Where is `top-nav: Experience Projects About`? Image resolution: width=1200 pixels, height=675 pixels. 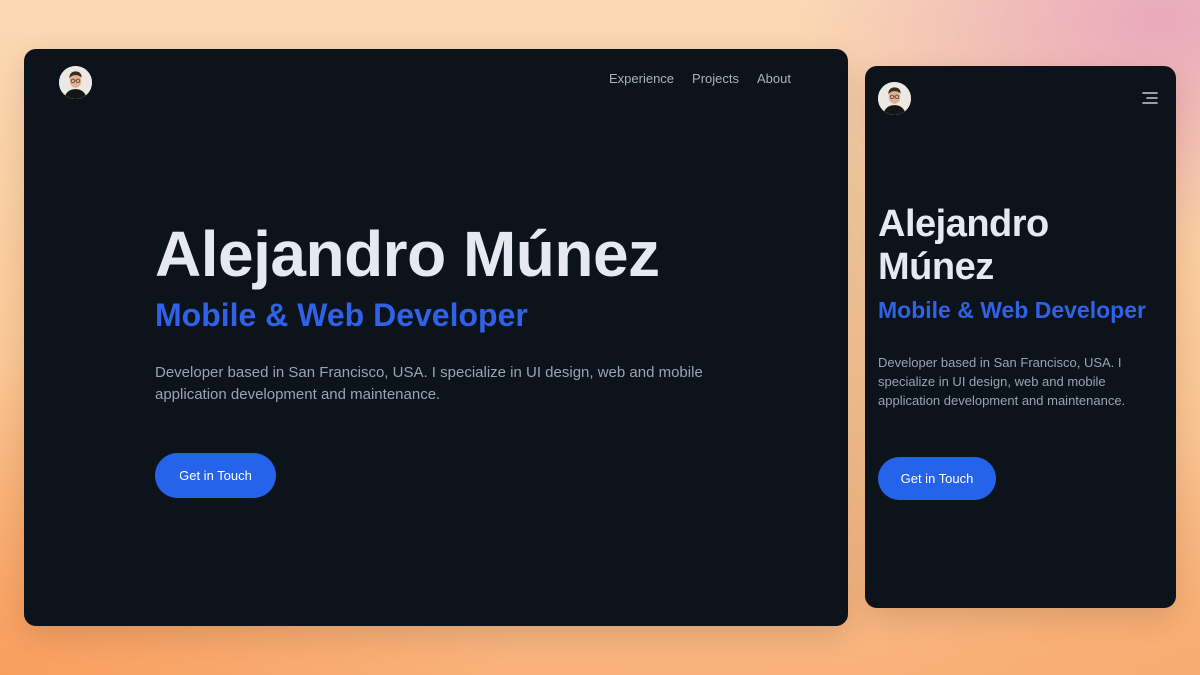
top-nav: Experience Projects About is located at coordinates (700, 78).